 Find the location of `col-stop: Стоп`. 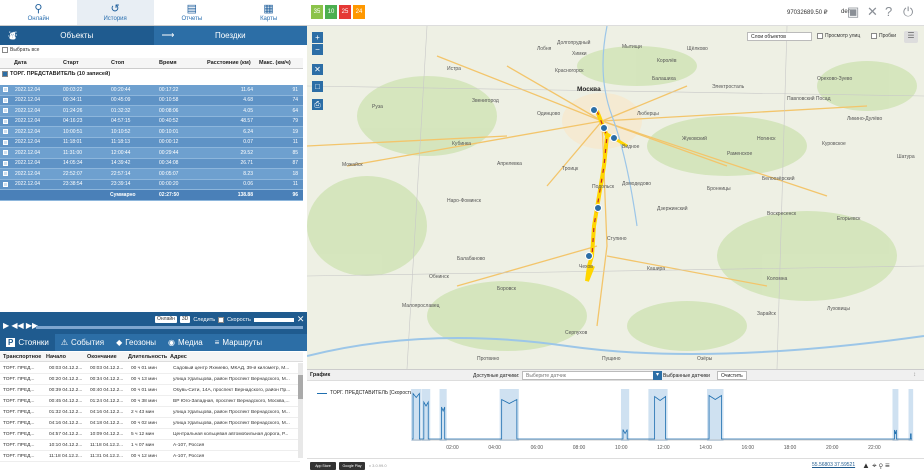

col-stop: Стоп is located at coordinates (132, 63).